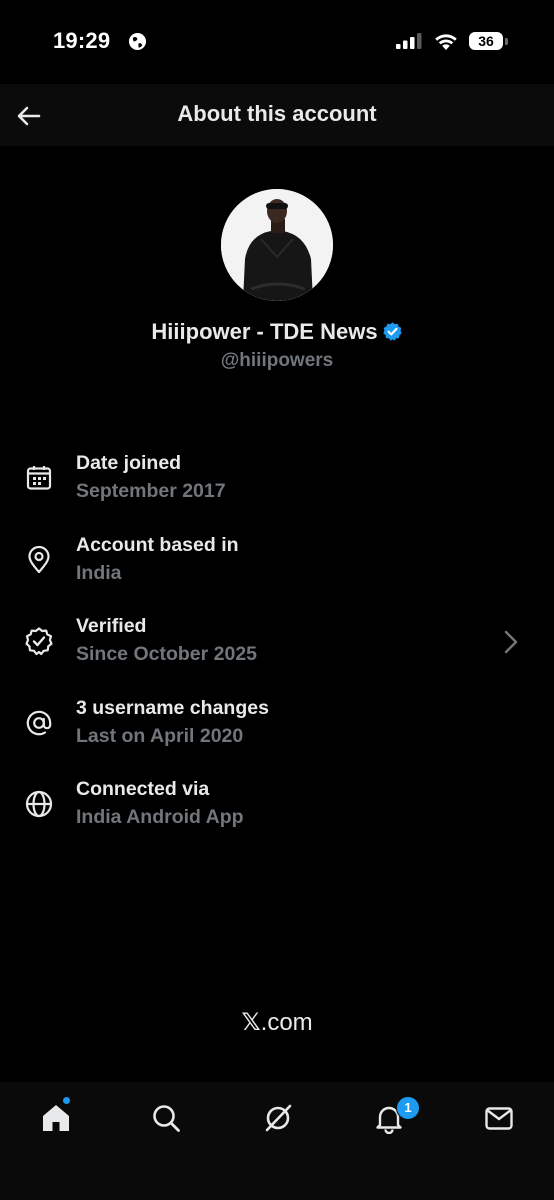 The image size is (554, 1200). What do you see at coordinates (277, 42) in the screenshot?
I see `status-bar: 19:29 36` at bounding box center [277, 42].